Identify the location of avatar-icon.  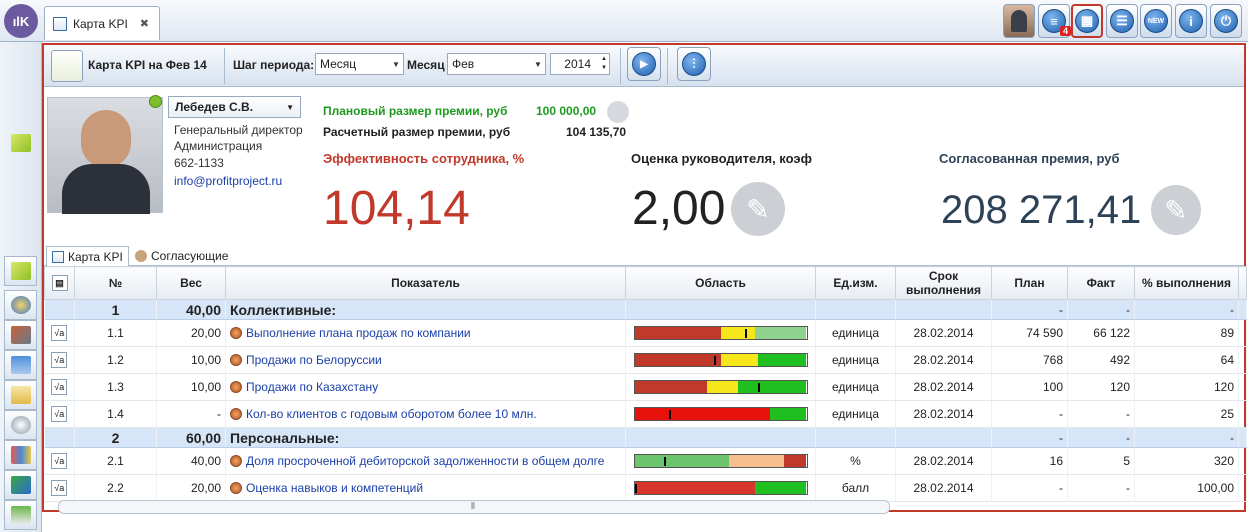
(1019, 21).